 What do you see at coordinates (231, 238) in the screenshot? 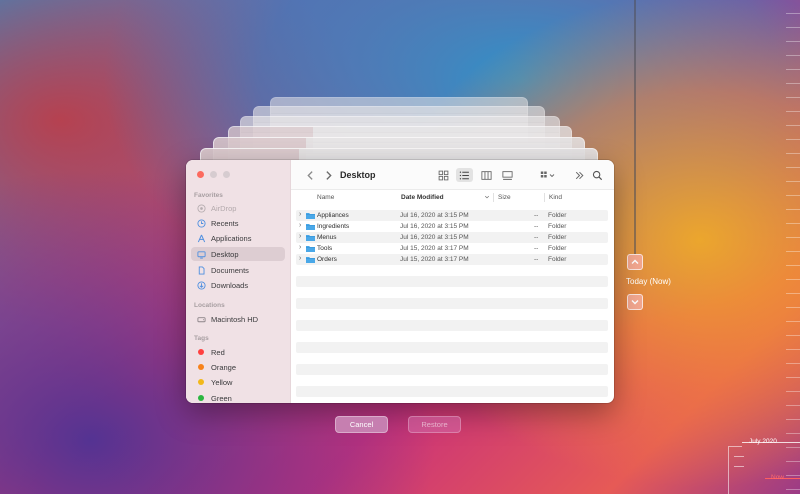
I see `sidebar-item-label: Applications` at bounding box center [231, 238].